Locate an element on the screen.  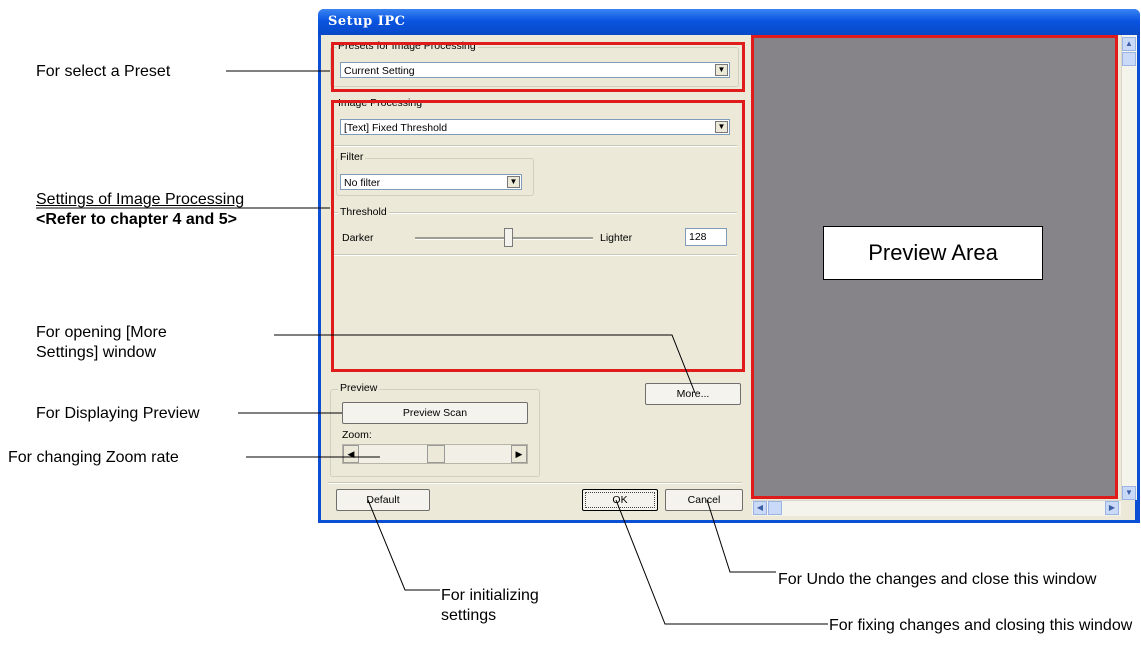
annotation-zoom-rate: For changing Zoom rate is located at coordinates (93, 457).